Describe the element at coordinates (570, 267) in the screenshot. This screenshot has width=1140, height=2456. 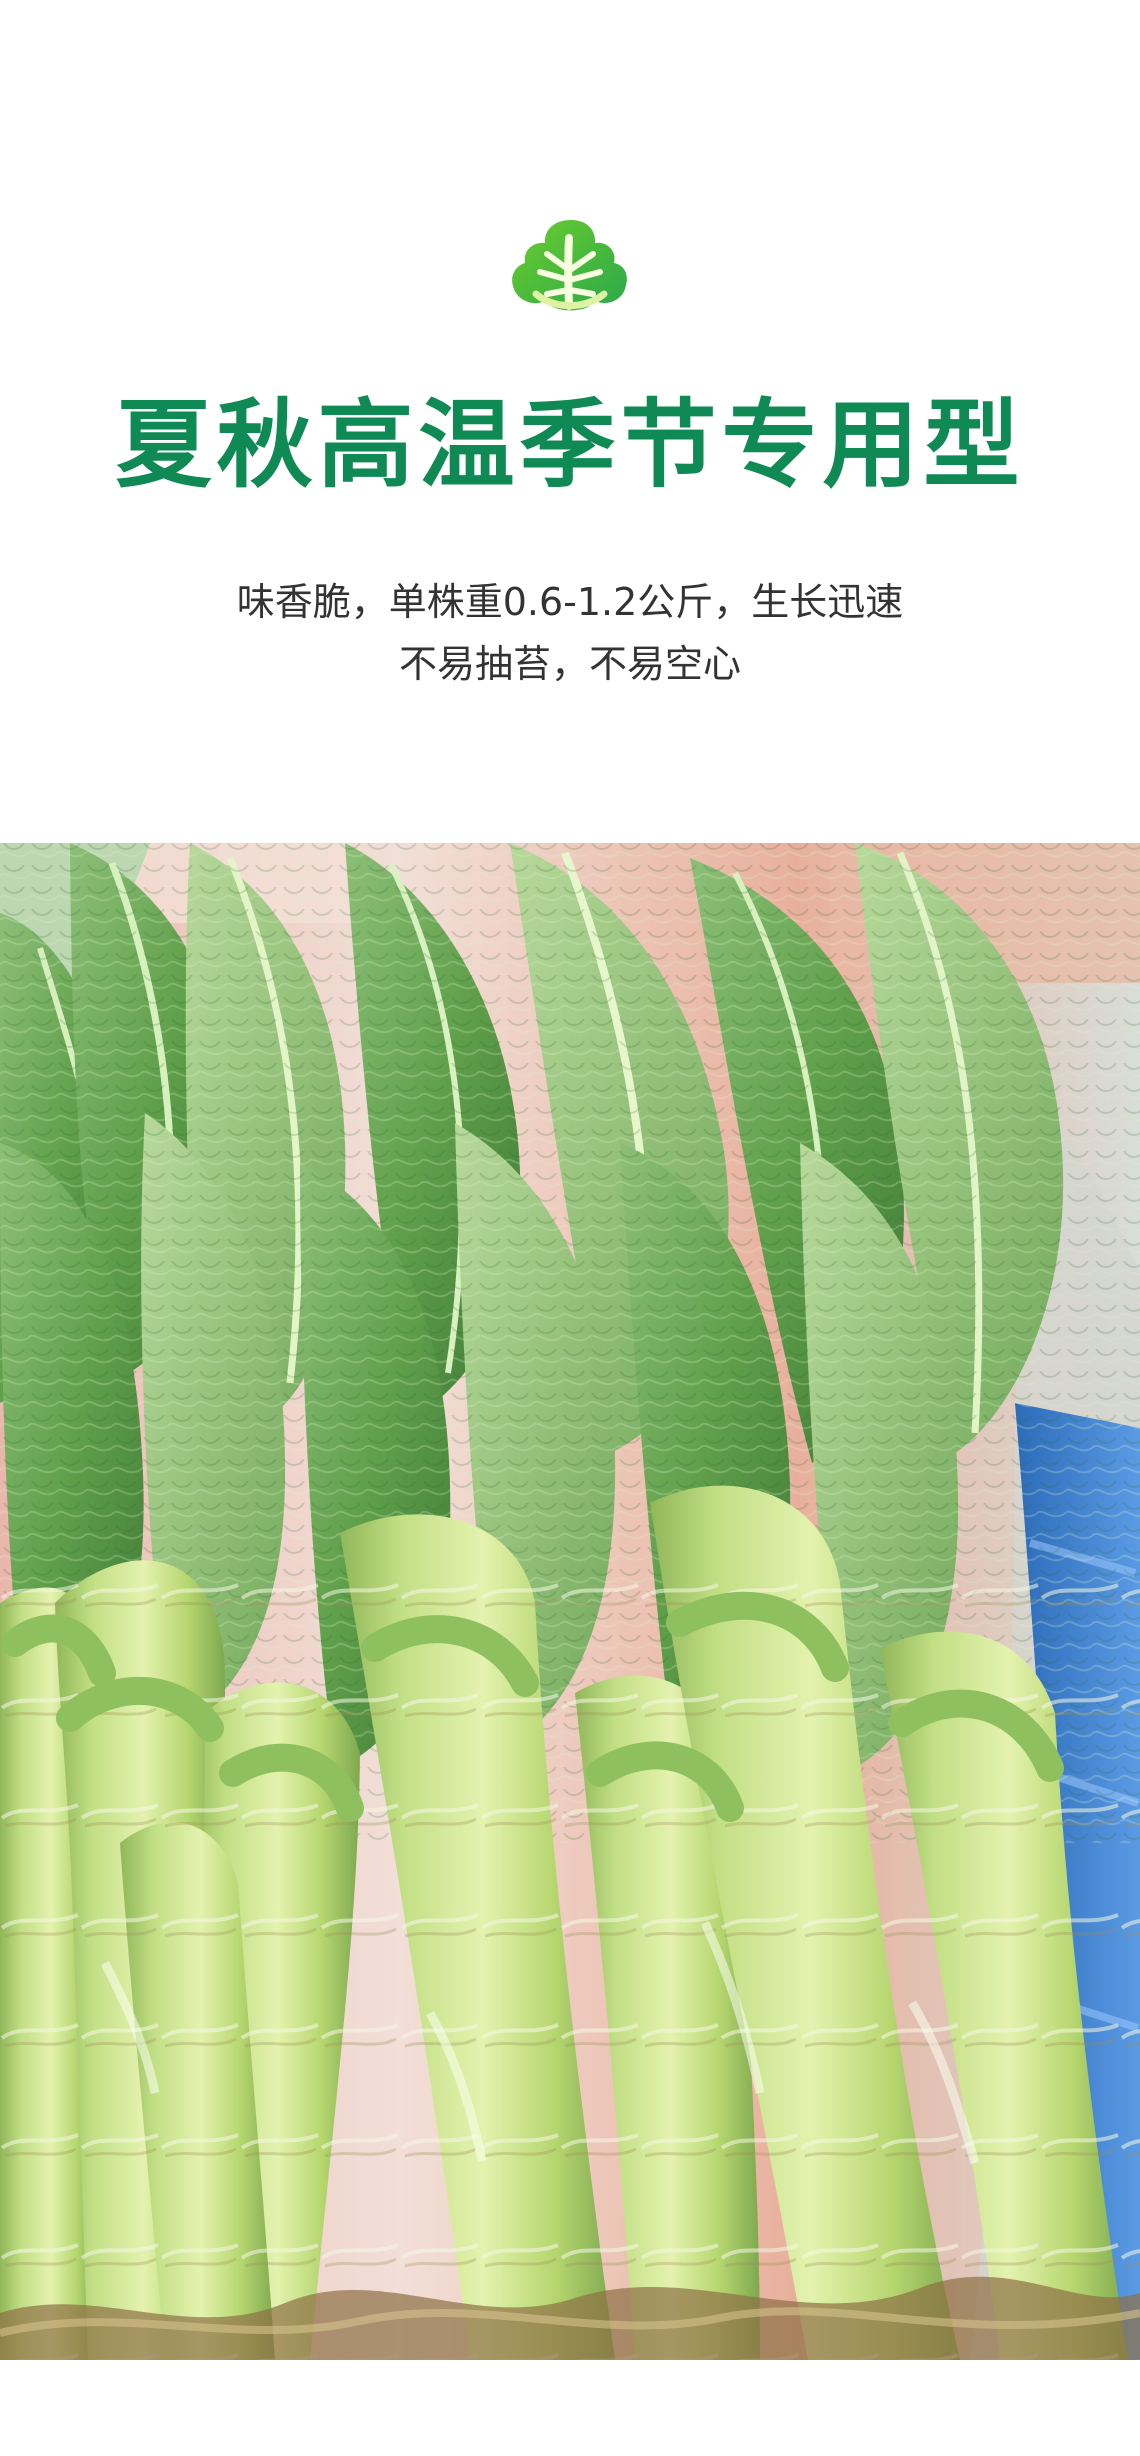
I see `lettuce-icon` at that location.